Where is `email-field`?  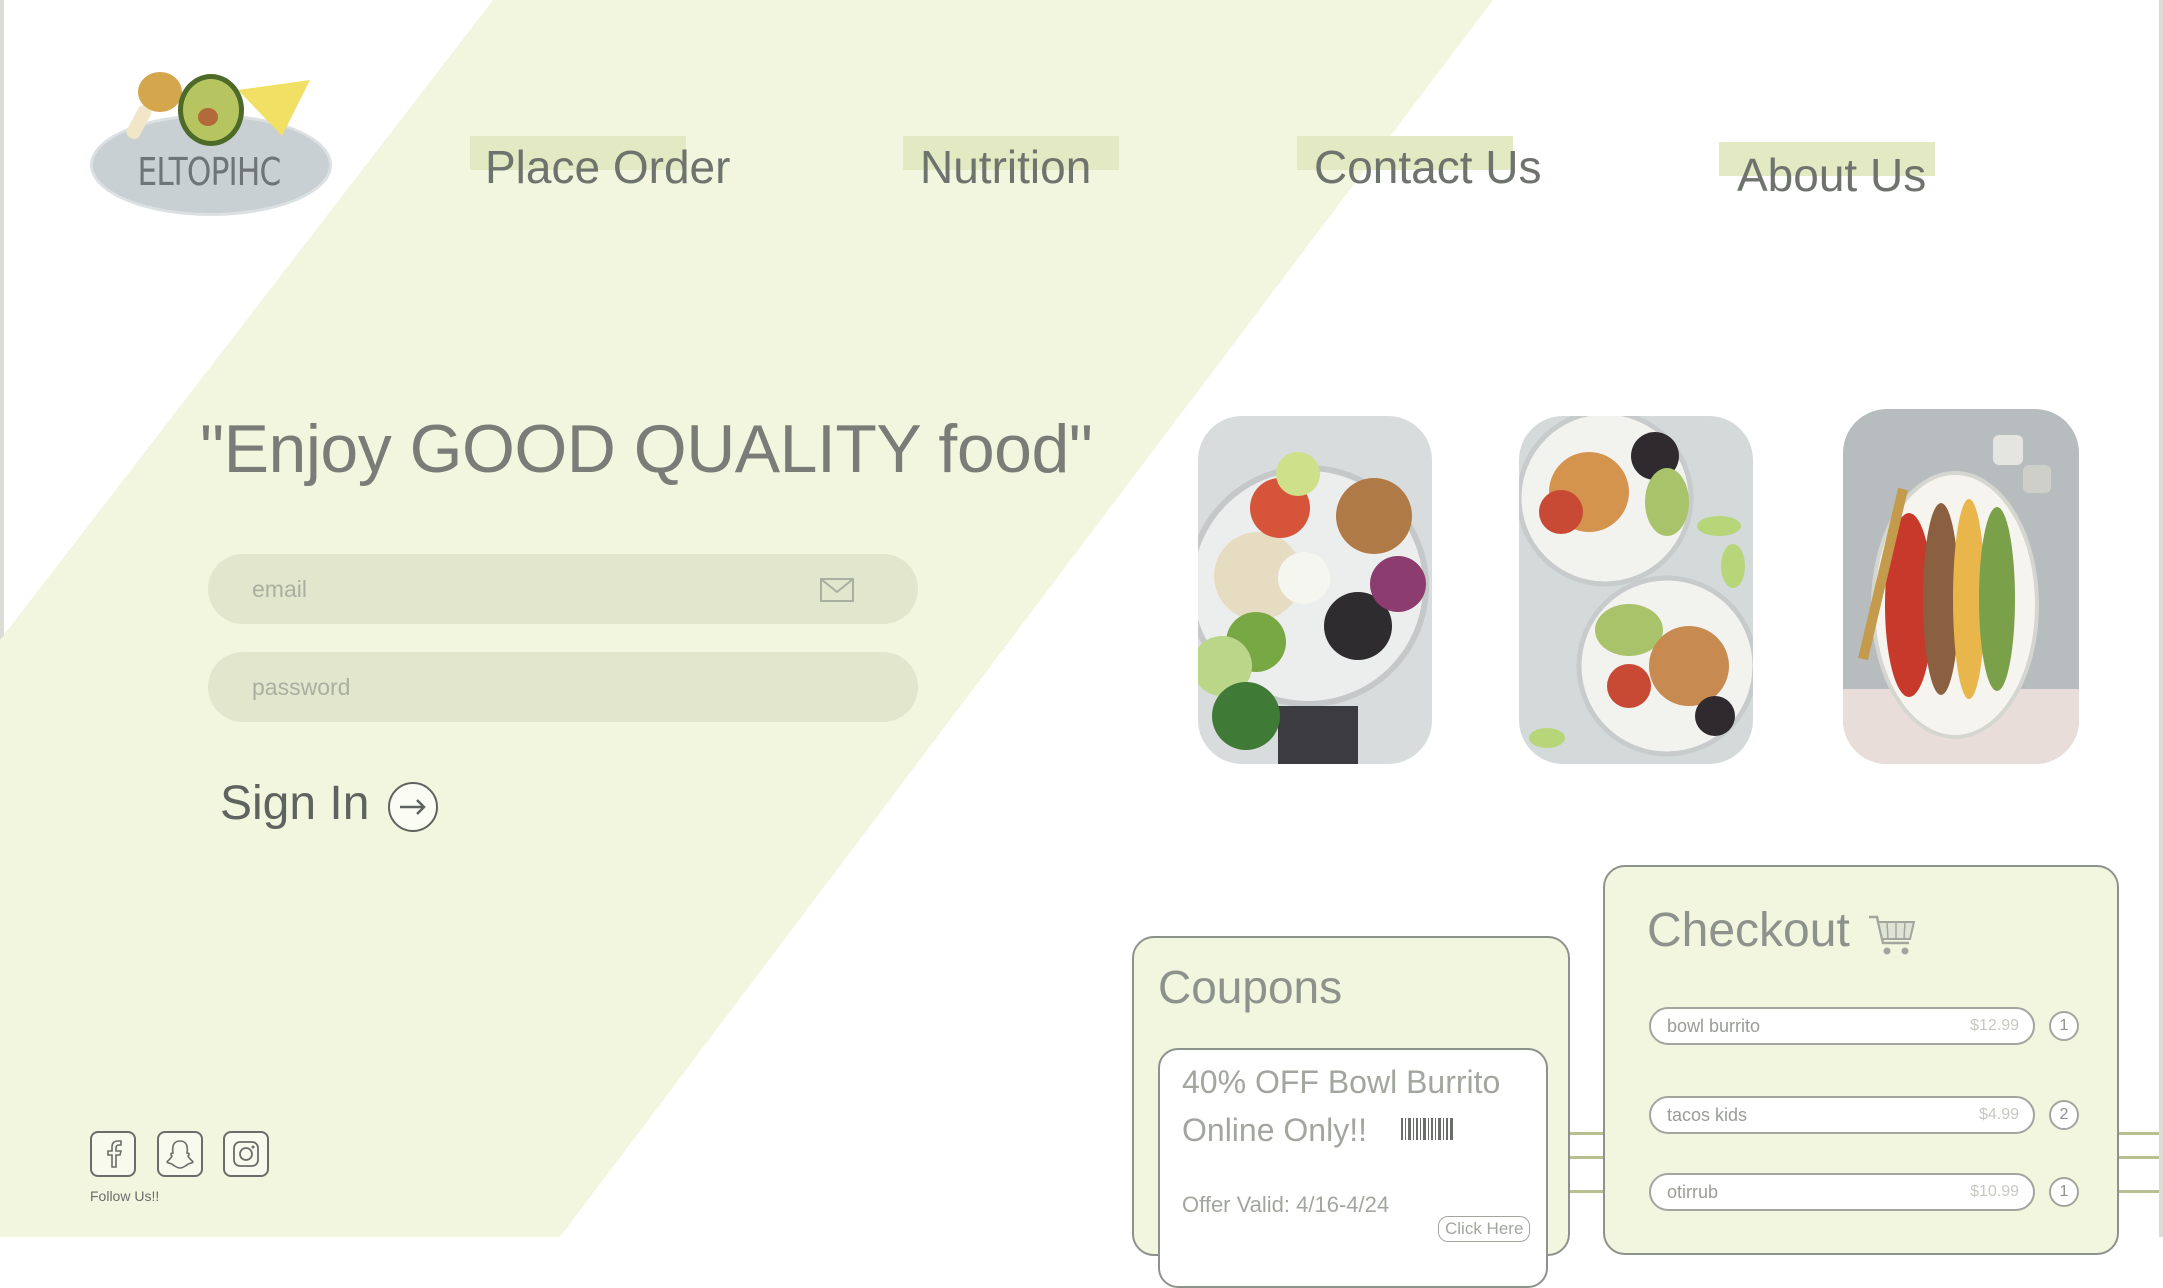 email-field is located at coordinates (563, 589).